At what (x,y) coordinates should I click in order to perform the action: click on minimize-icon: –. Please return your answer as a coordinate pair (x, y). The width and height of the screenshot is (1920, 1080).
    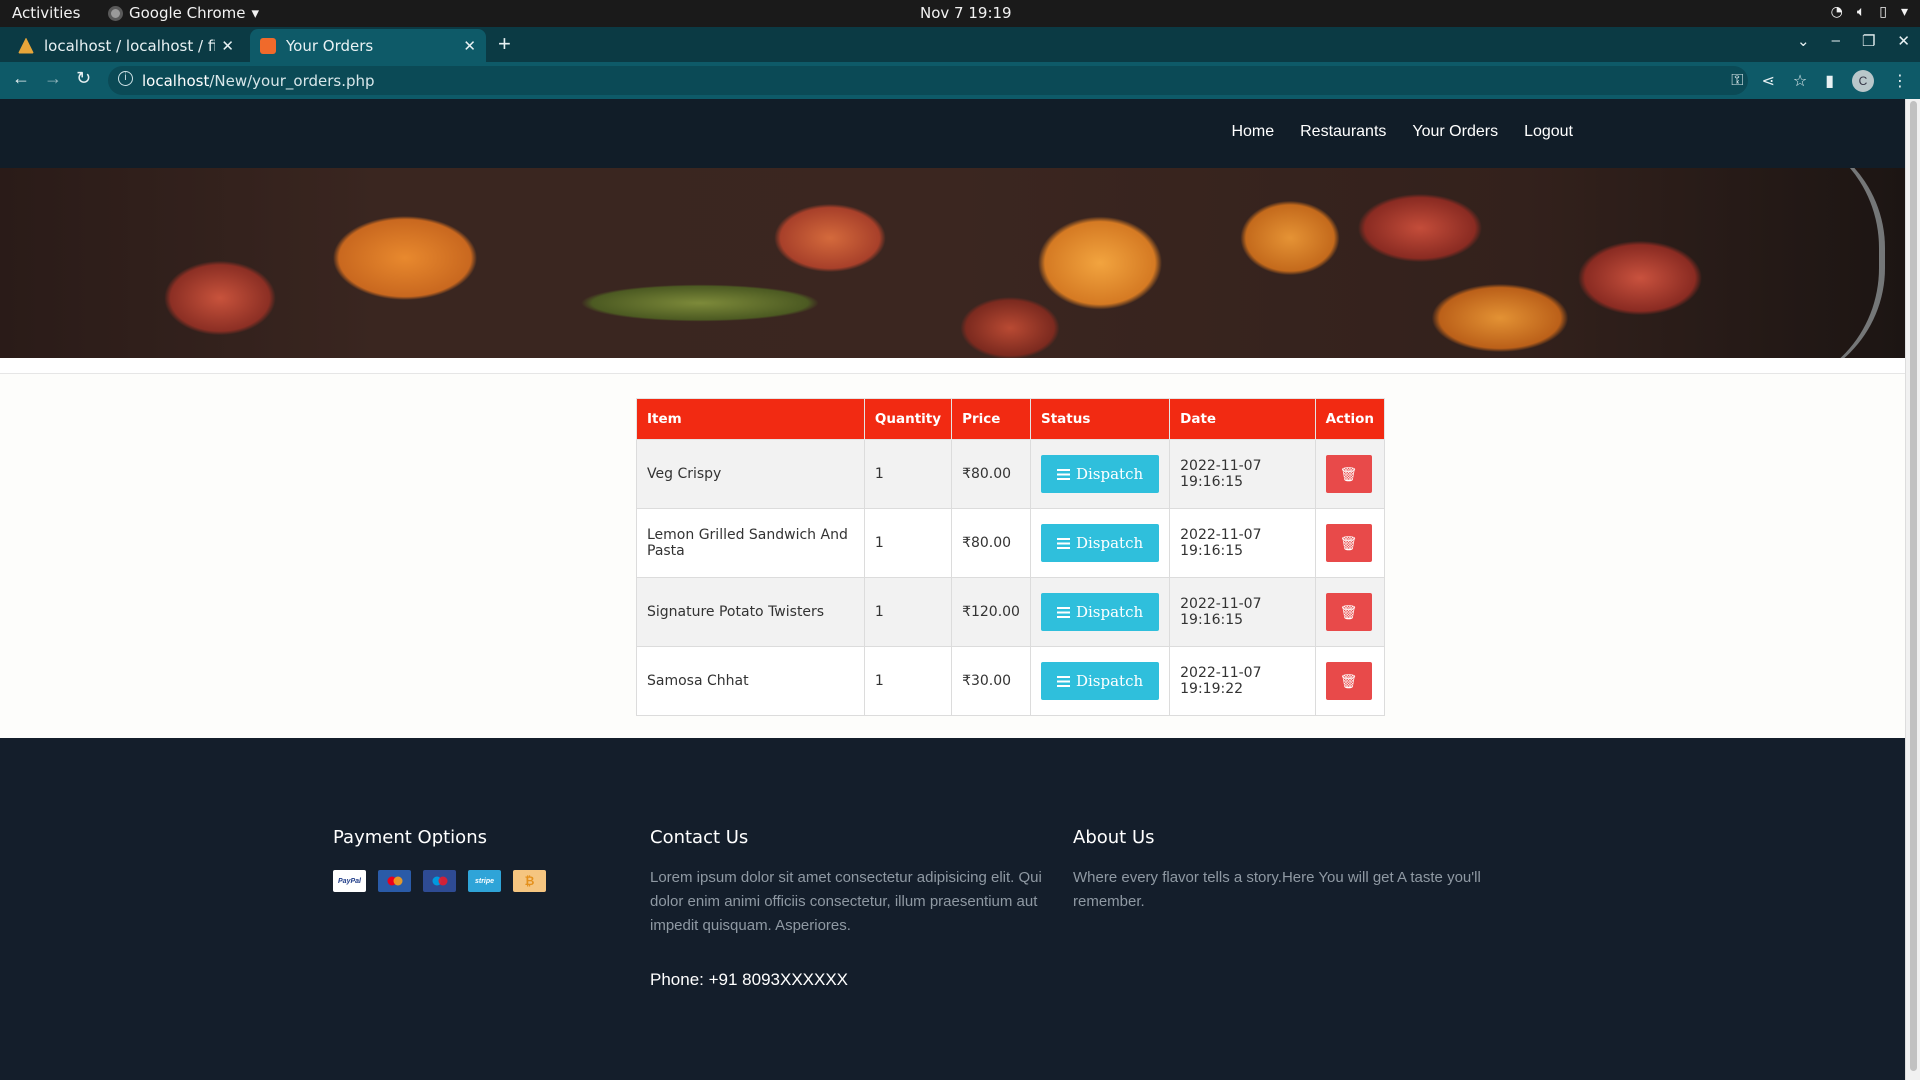
    Looking at the image, I should click on (1836, 41).